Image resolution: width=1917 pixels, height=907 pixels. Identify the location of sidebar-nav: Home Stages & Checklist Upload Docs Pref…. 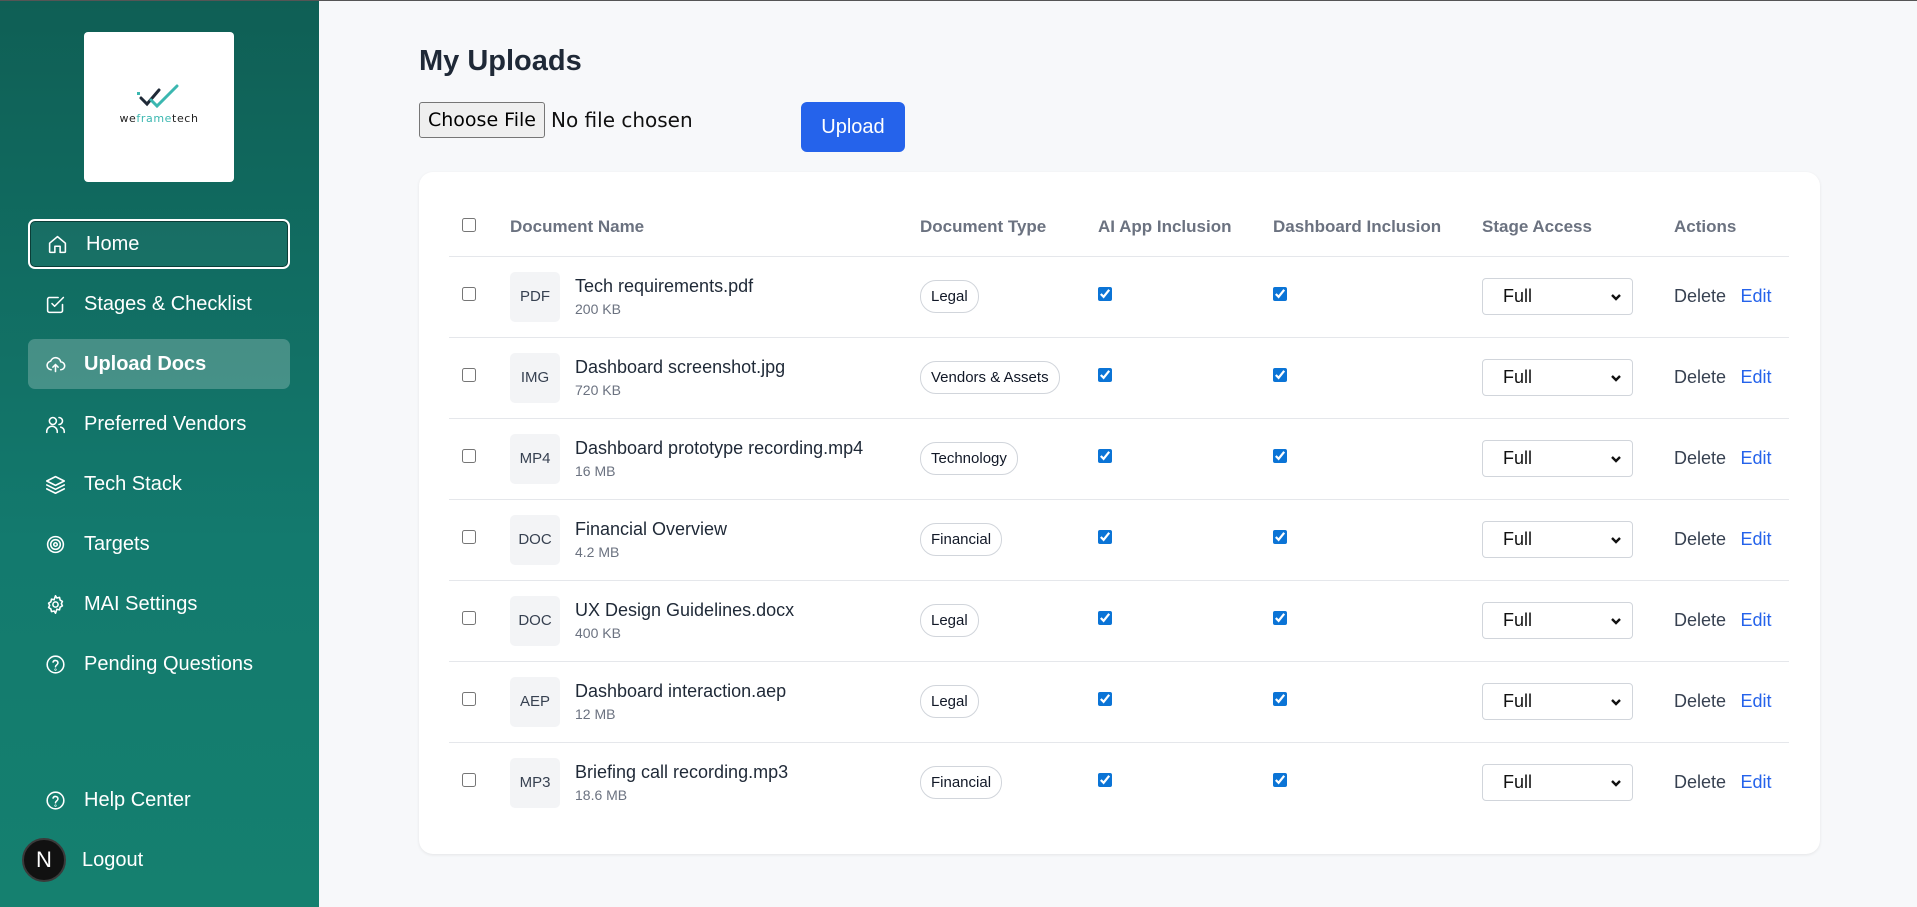
(159, 459).